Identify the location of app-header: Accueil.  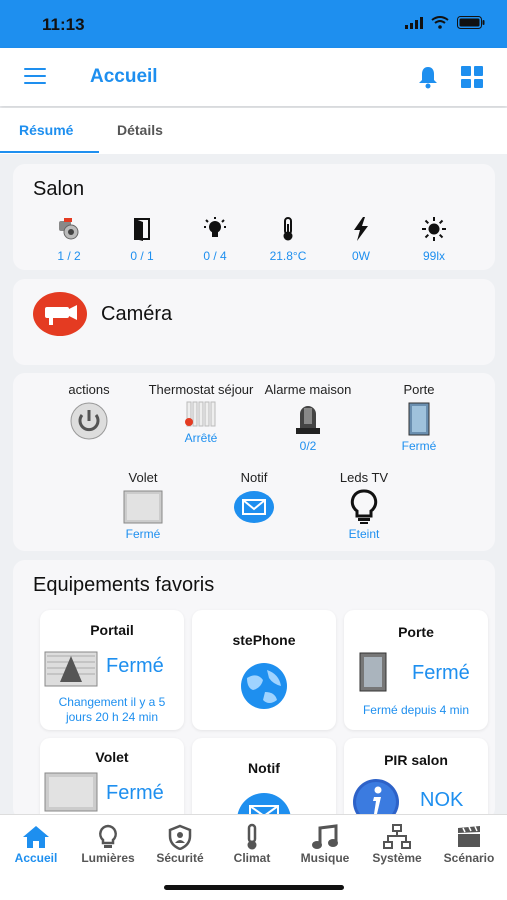
(253, 77).